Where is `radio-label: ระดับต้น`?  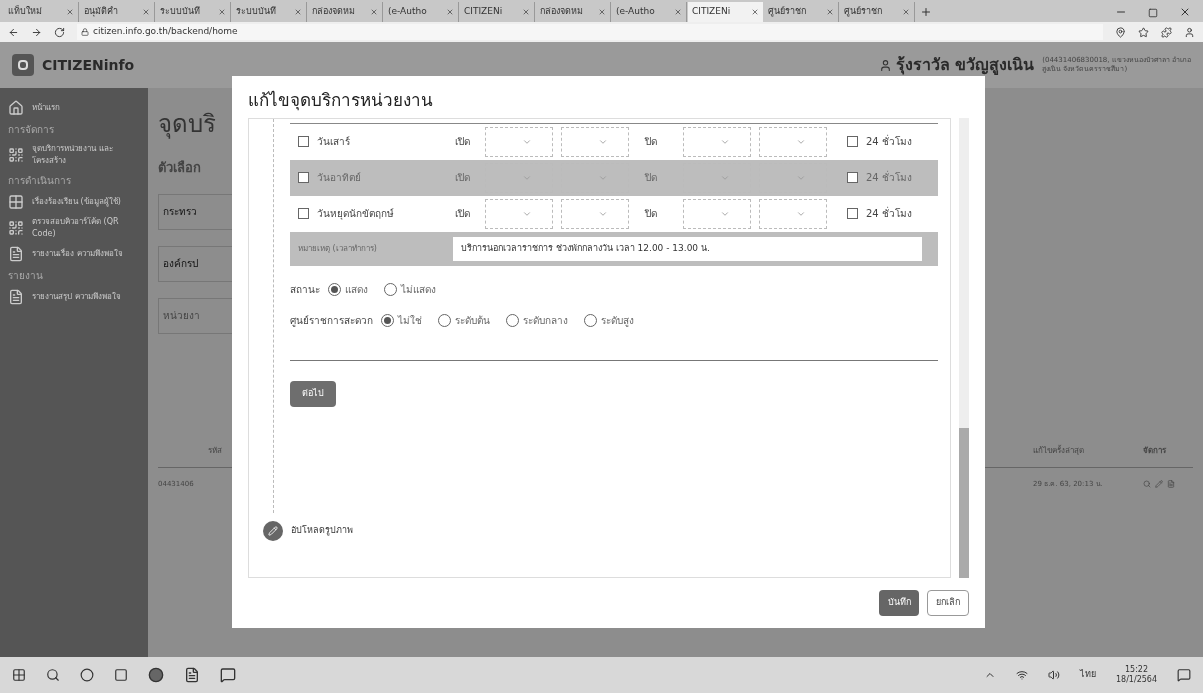
radio-label: ระดับต้น is located at coordinates (472, 320).